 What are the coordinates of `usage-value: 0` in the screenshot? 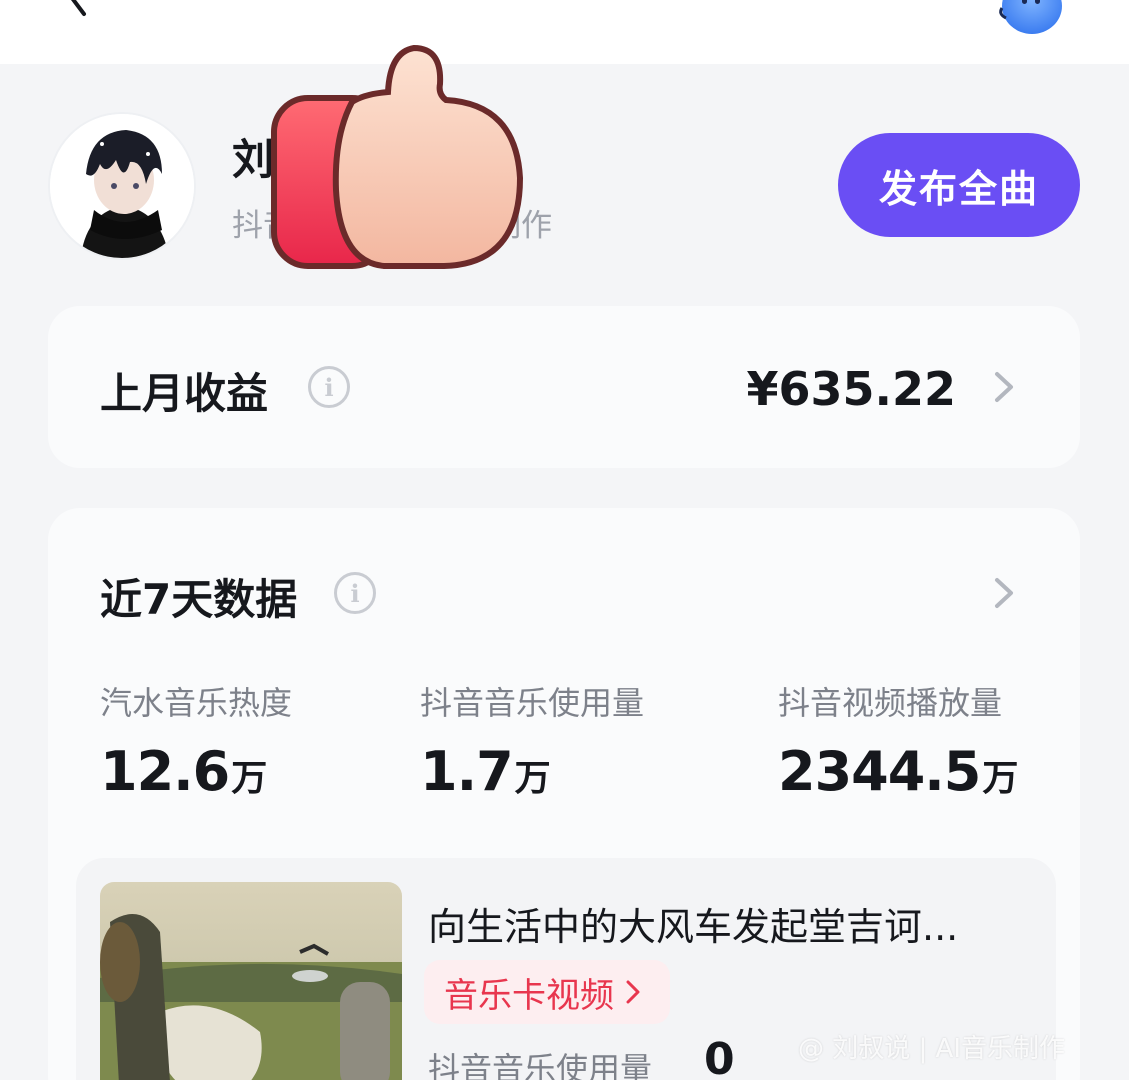 It's located at (719, 1057).